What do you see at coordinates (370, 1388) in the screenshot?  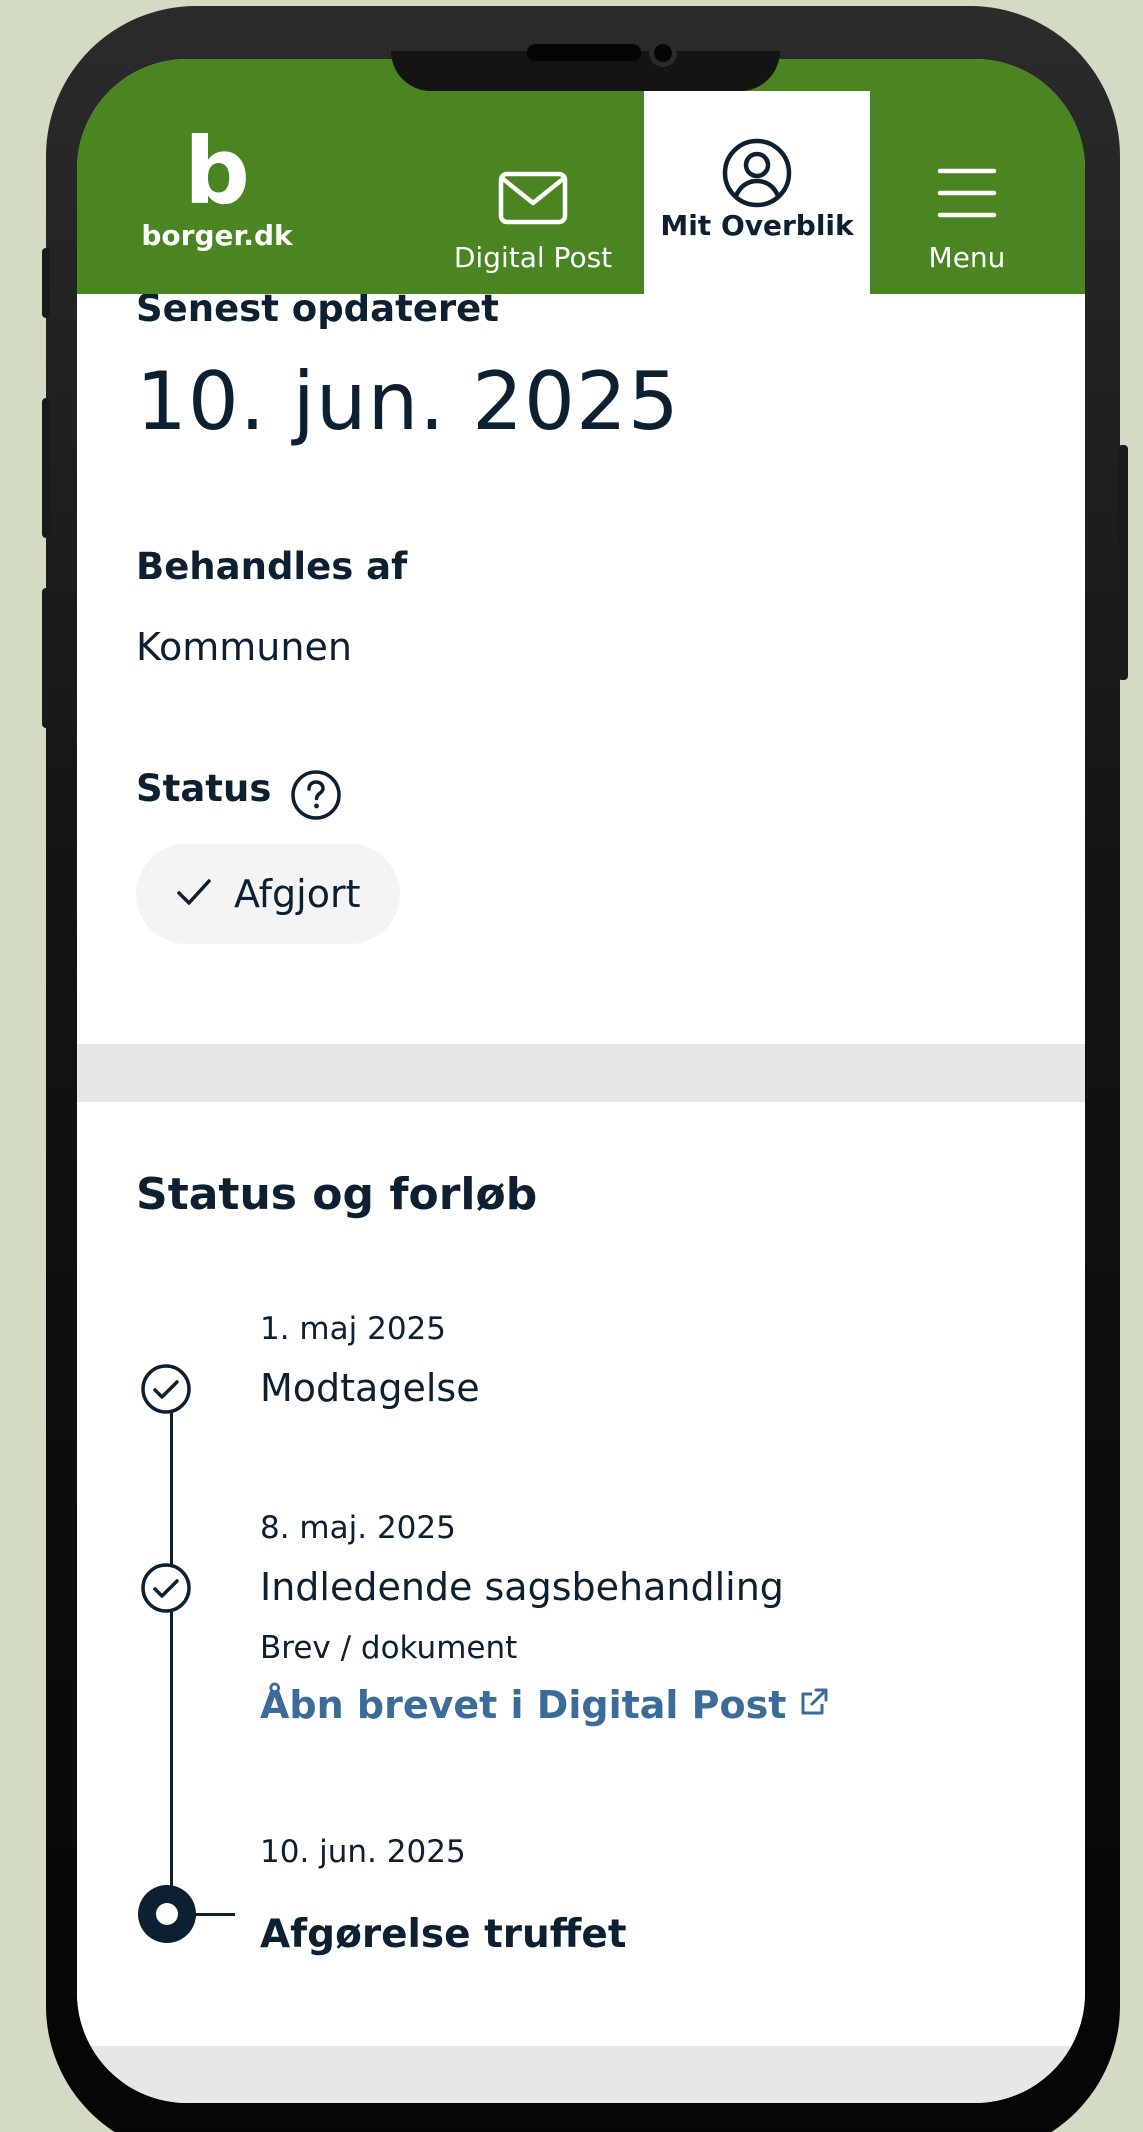 I see `step-title: Modtagelse` at bounding box center [370, 1388].